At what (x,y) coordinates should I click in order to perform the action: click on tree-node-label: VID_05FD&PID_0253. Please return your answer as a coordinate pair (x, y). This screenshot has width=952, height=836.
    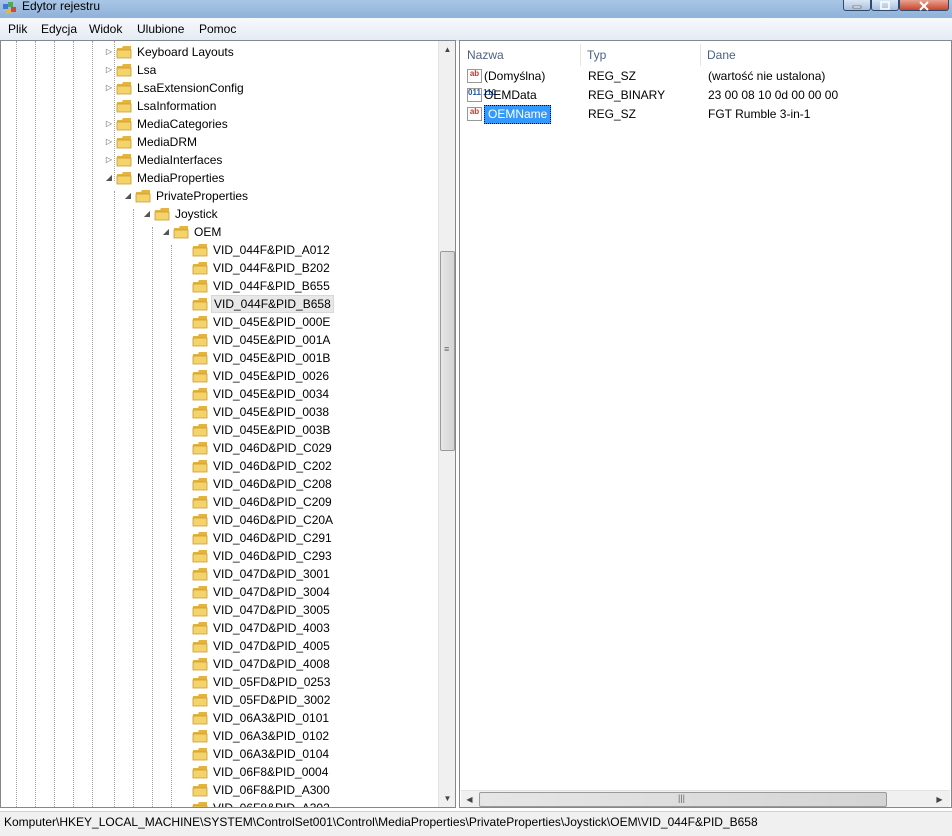
    Looking at the image, I should click on (271, 682).